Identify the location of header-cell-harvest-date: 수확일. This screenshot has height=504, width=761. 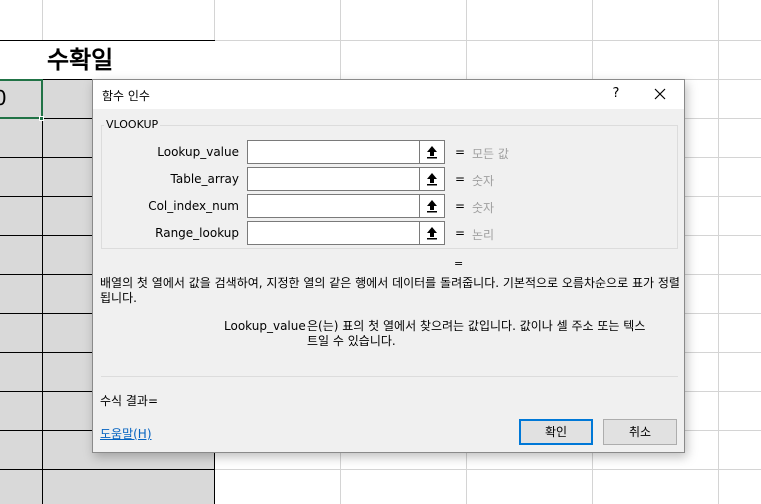
(128, 60).